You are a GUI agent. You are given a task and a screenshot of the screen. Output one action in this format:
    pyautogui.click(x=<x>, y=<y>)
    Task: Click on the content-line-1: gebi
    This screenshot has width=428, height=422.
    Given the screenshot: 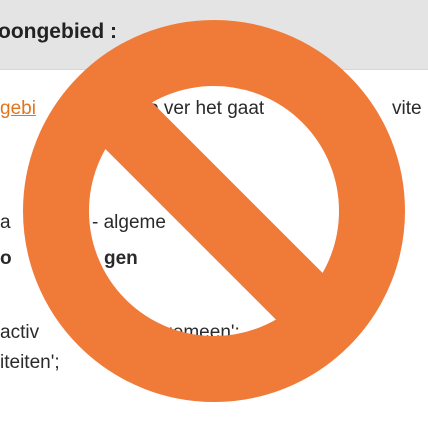 What is the action you would take?
    pyautogui.click(x=18, y=109)
    